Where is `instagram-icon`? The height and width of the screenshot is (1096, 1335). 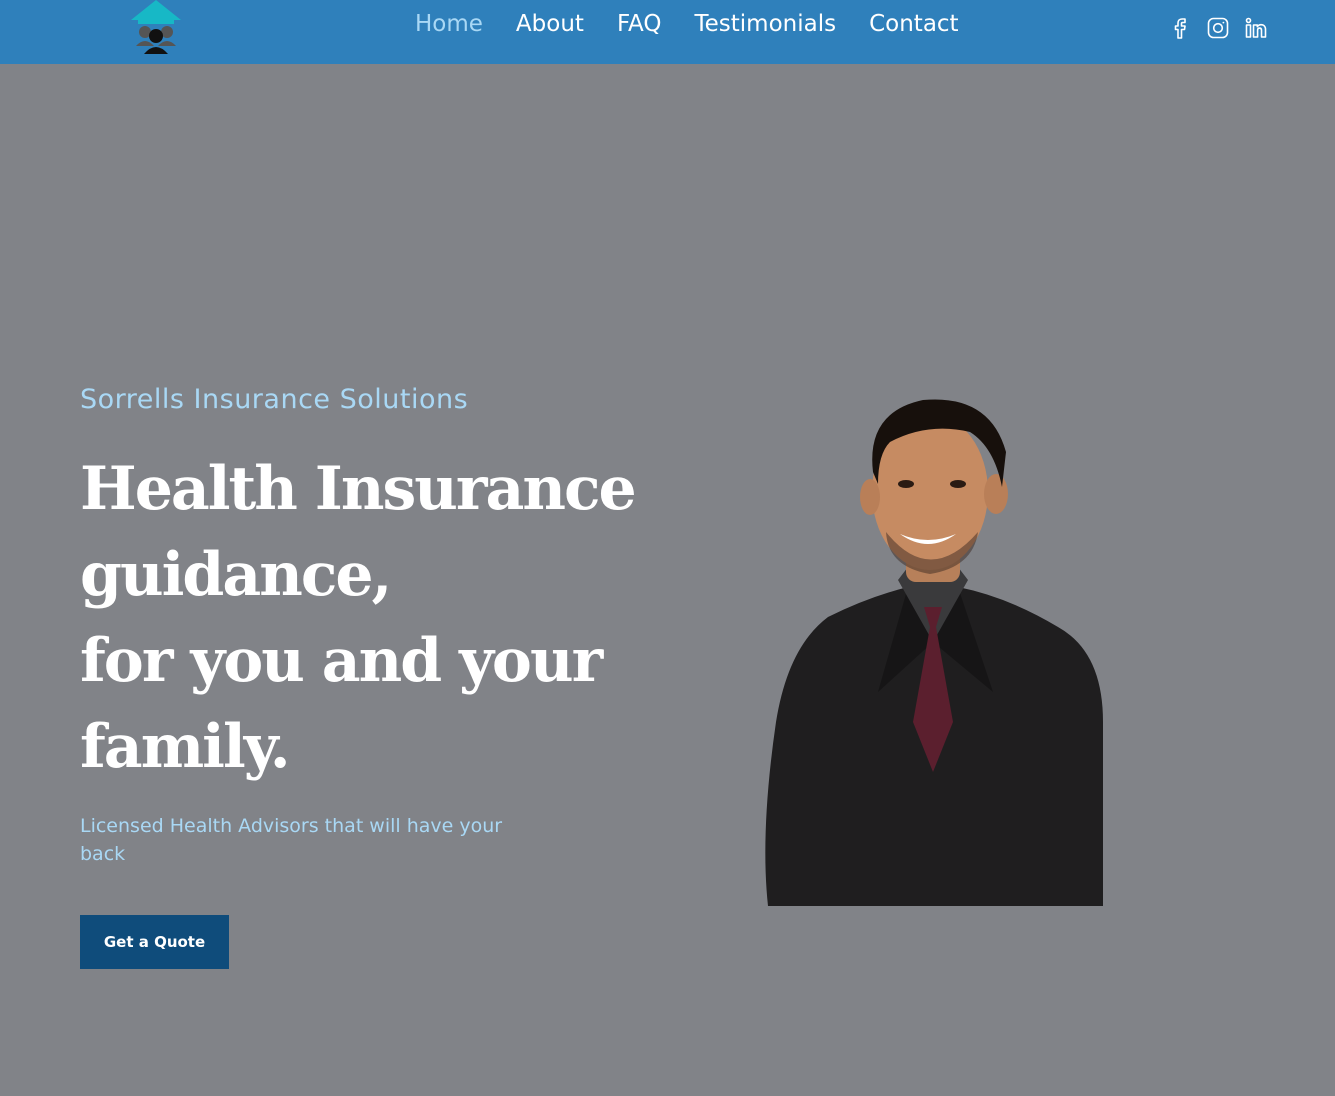
instagram-icon is located at coordinates (1218, 28).